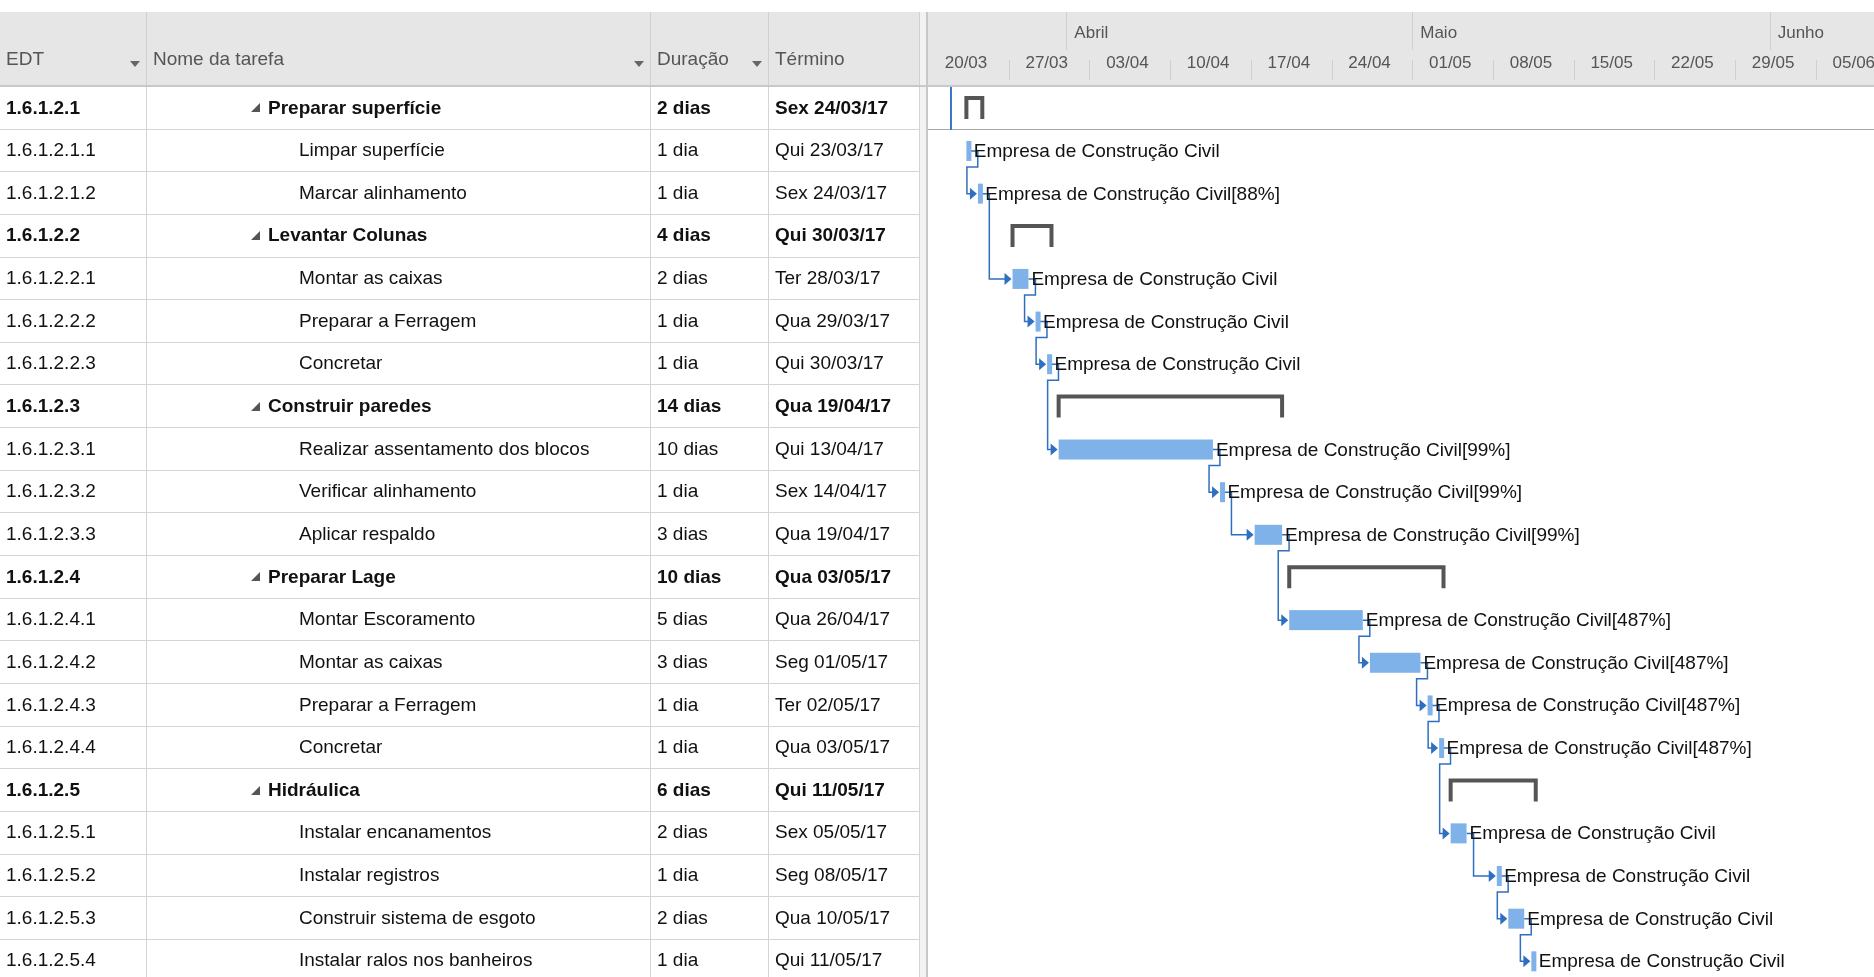 This screenshot has width=1874, height=977. What do you see at coordinates (1132, 193) in the screenshot?
I see `resource-label: Empresa de Construção Civil[88%]` at bounding box center [1132, 193].